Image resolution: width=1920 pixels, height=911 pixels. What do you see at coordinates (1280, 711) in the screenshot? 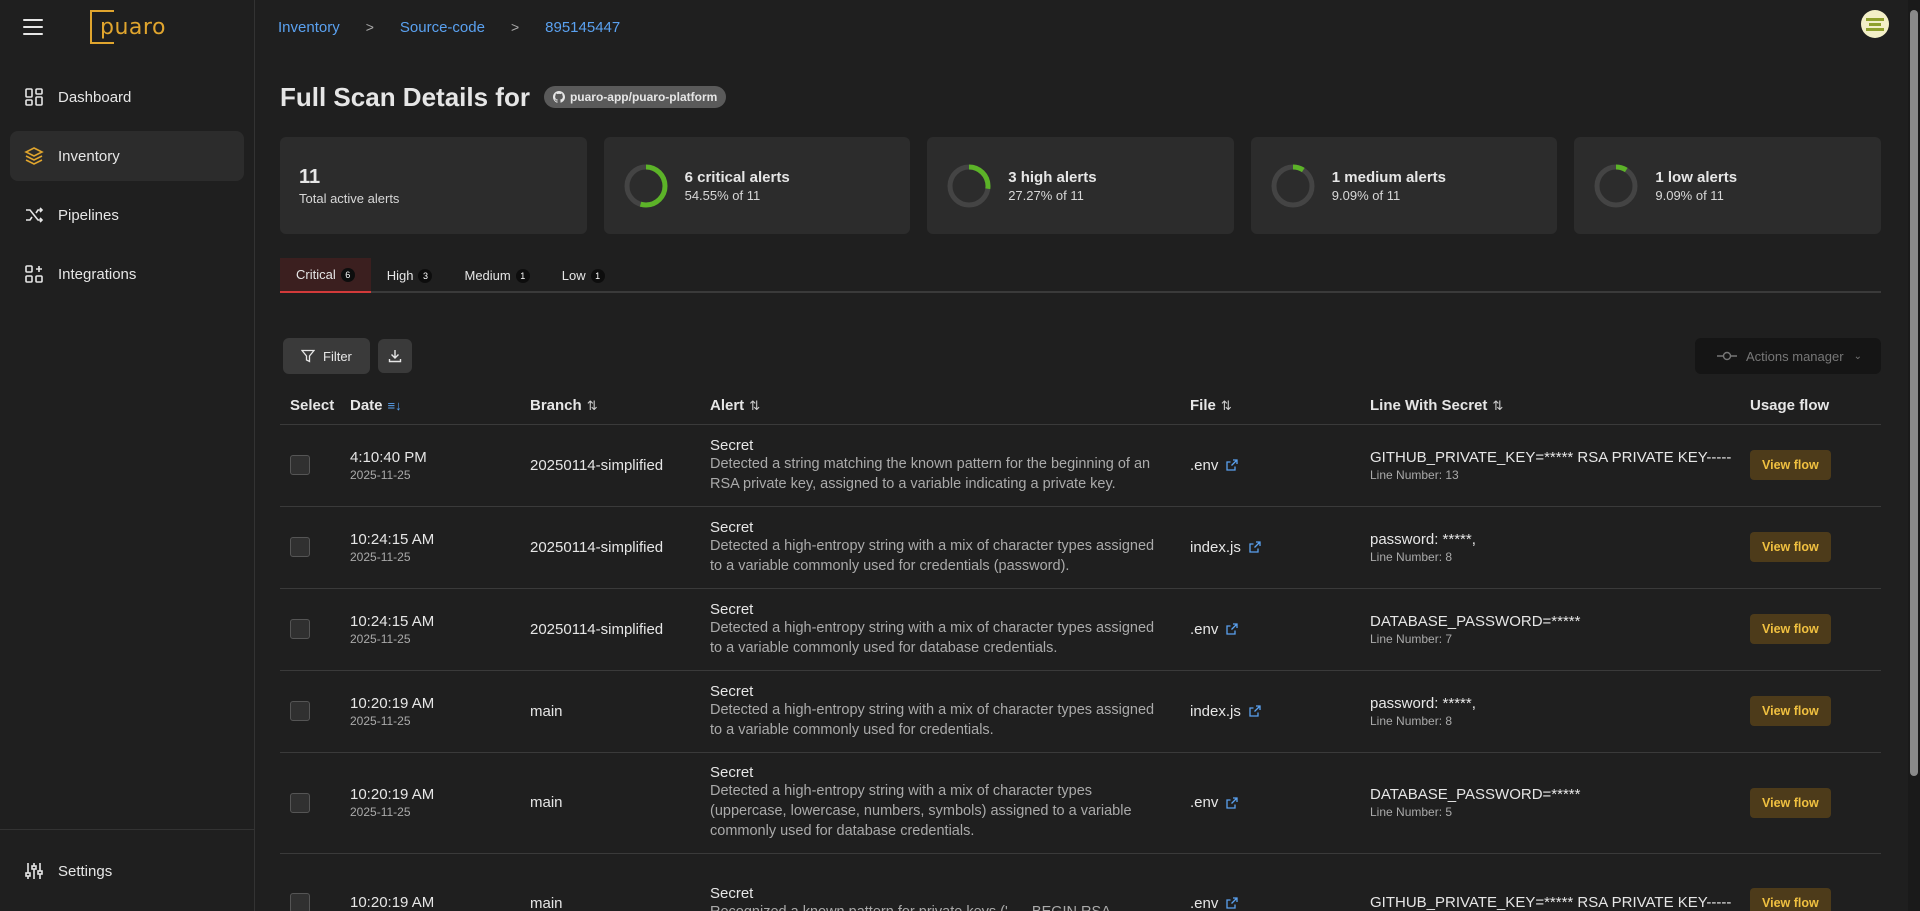
I see `cell-file: index.js` at bounding box center [1280, 711].